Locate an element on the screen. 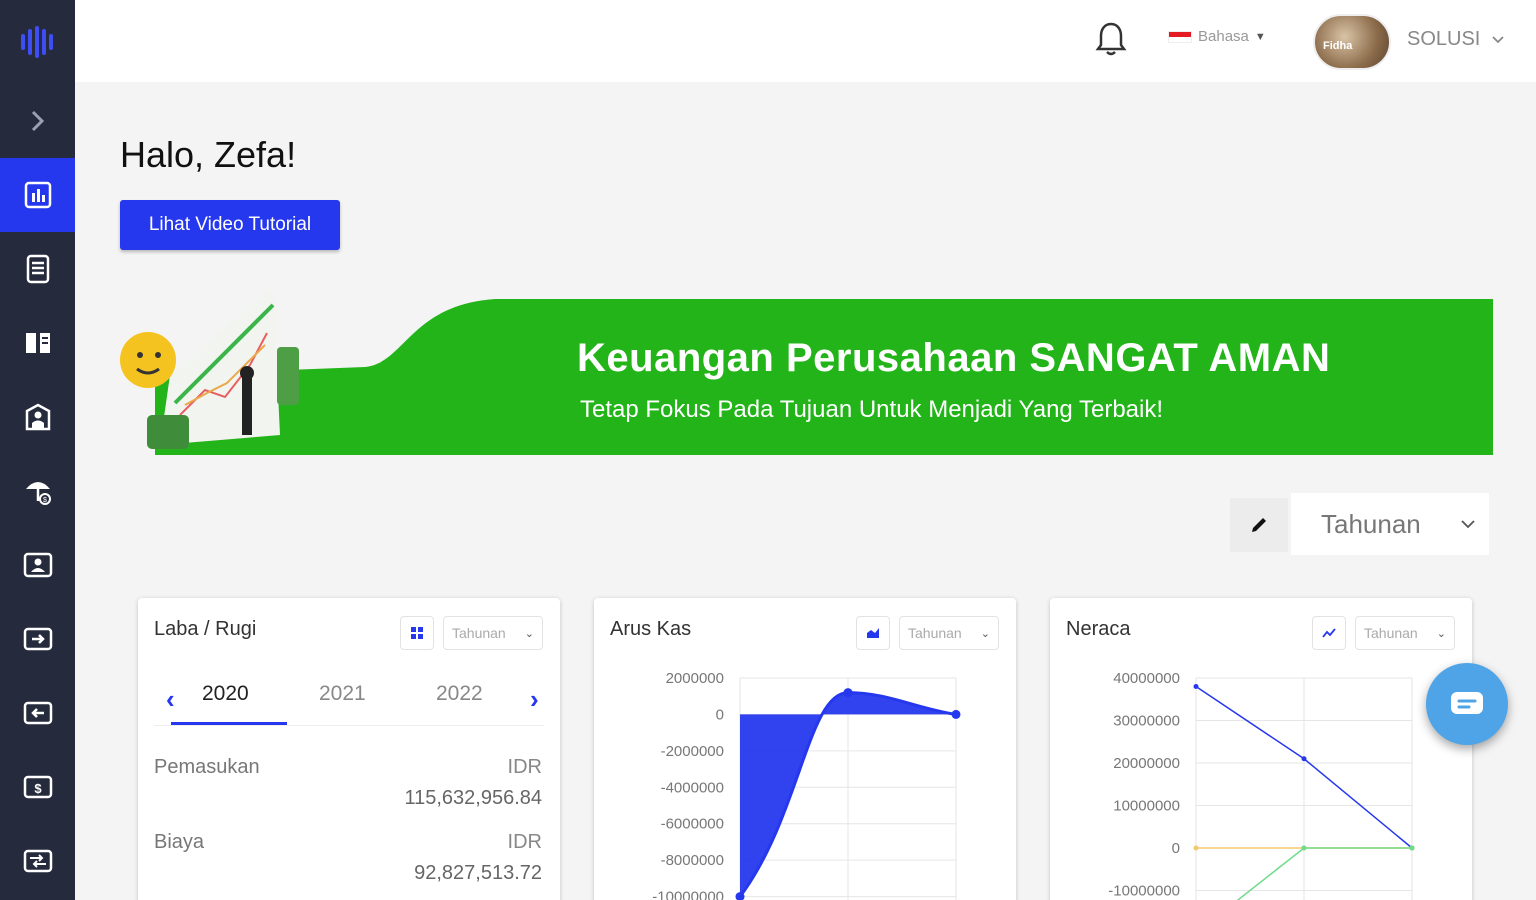  period-select: Tahunan is located at coordinates (1390, 524).